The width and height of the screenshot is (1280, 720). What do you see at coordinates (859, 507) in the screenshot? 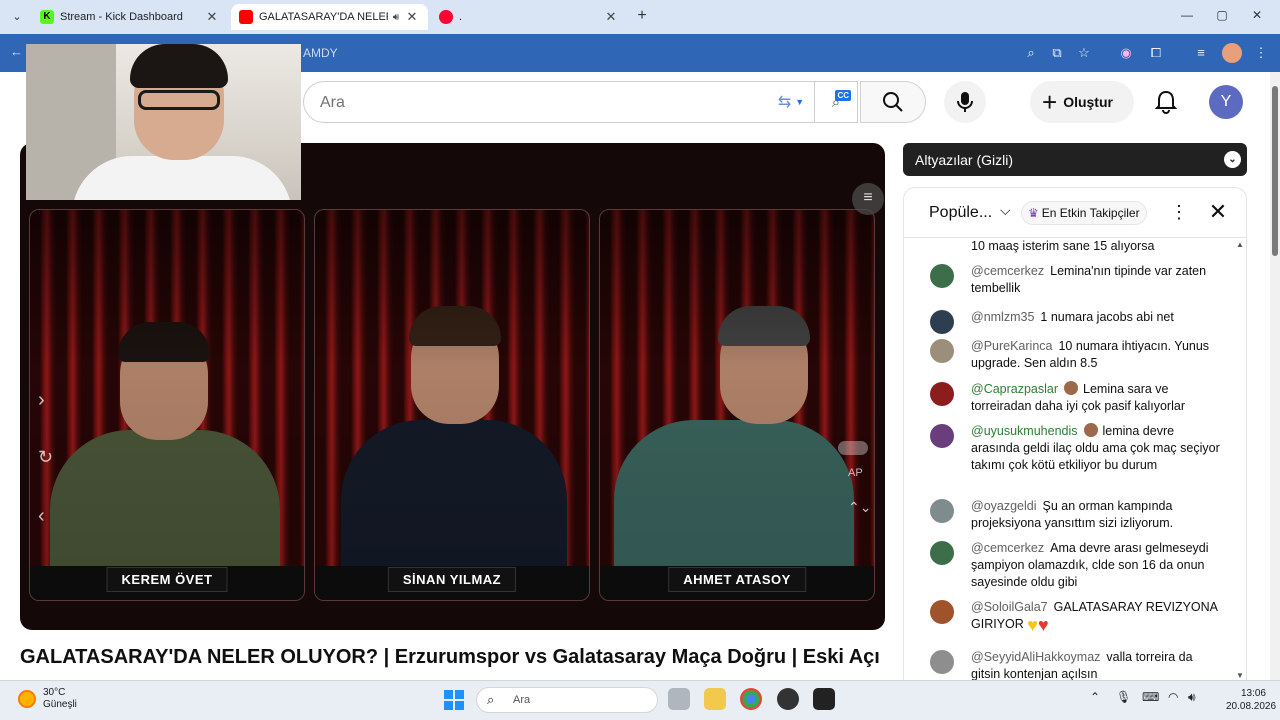
I see `expand-chevrons-icon: ⌃⌄` at bounding box center [859, 507].